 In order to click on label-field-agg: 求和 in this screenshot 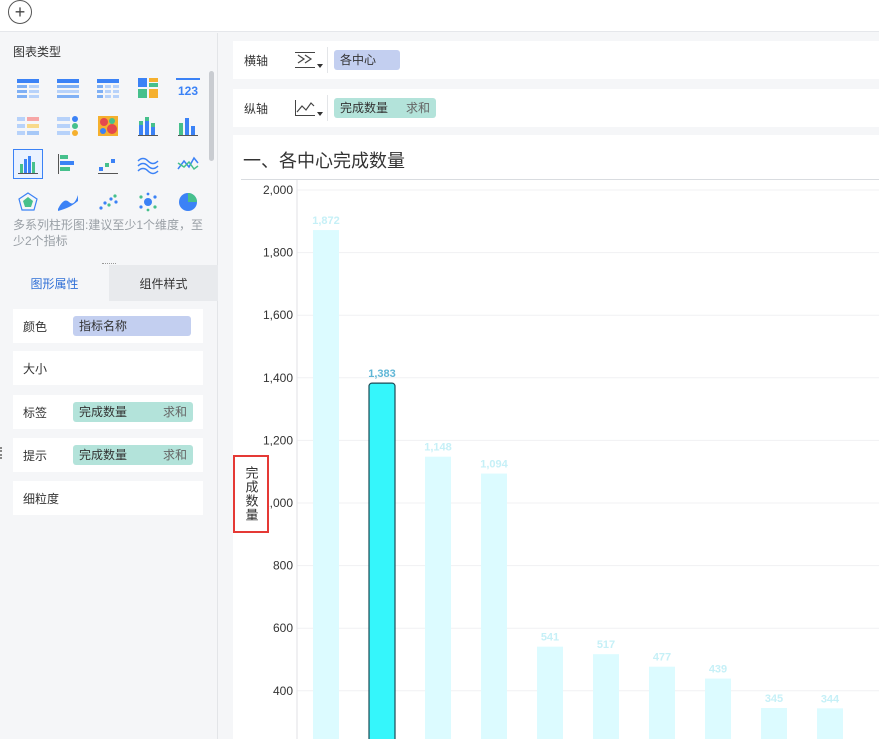, I will do `click(174, 412)`.